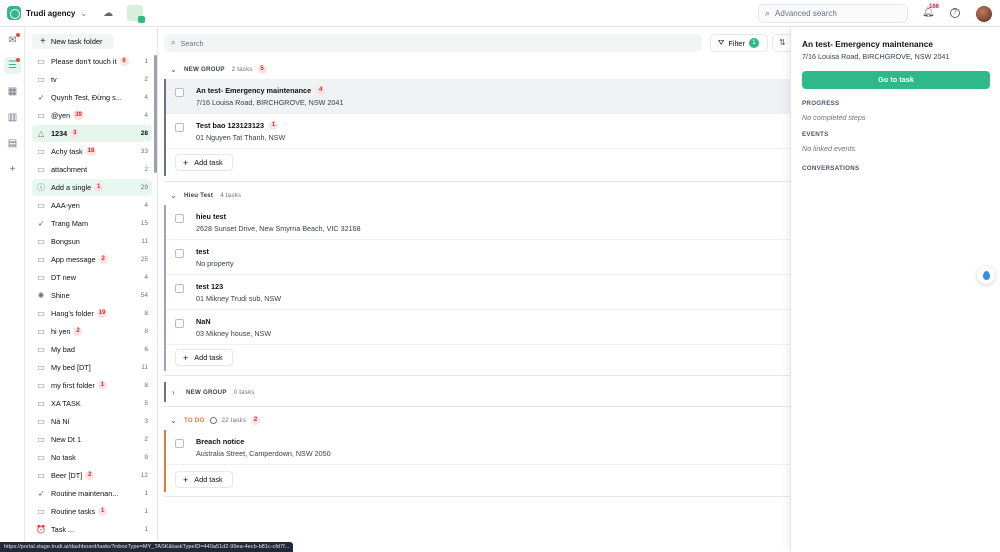 This screenshot has width=1000, height=552. Describe the element at coordinates (203, 321) in the screenshot. I see `task-title: NaN` at that location.